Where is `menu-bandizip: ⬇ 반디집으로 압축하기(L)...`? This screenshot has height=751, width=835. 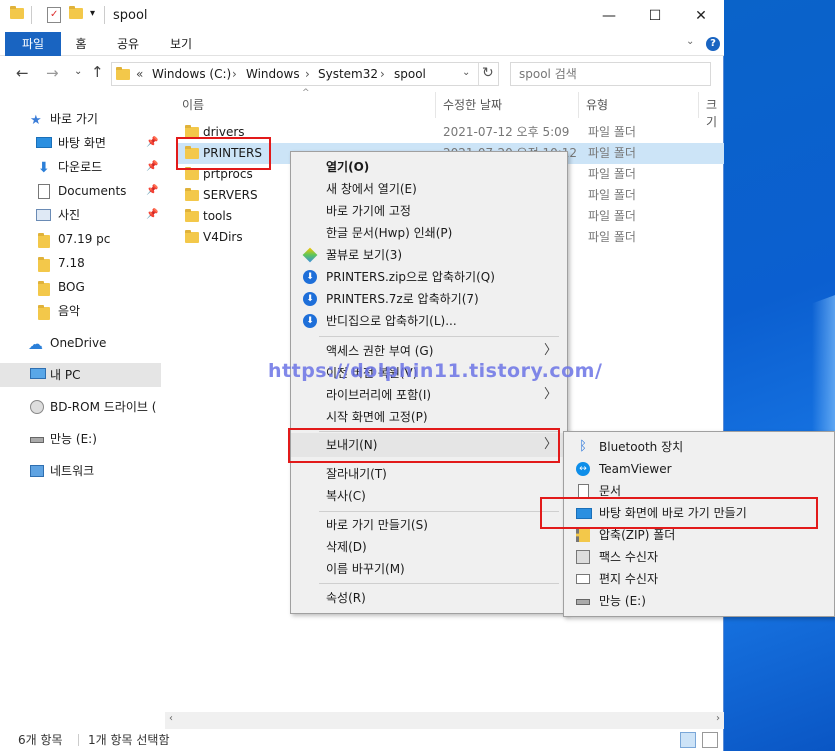 menu-bandizip: ⬇ 반디집으로 압축하기(L)... is located at coordinates (429, 321).